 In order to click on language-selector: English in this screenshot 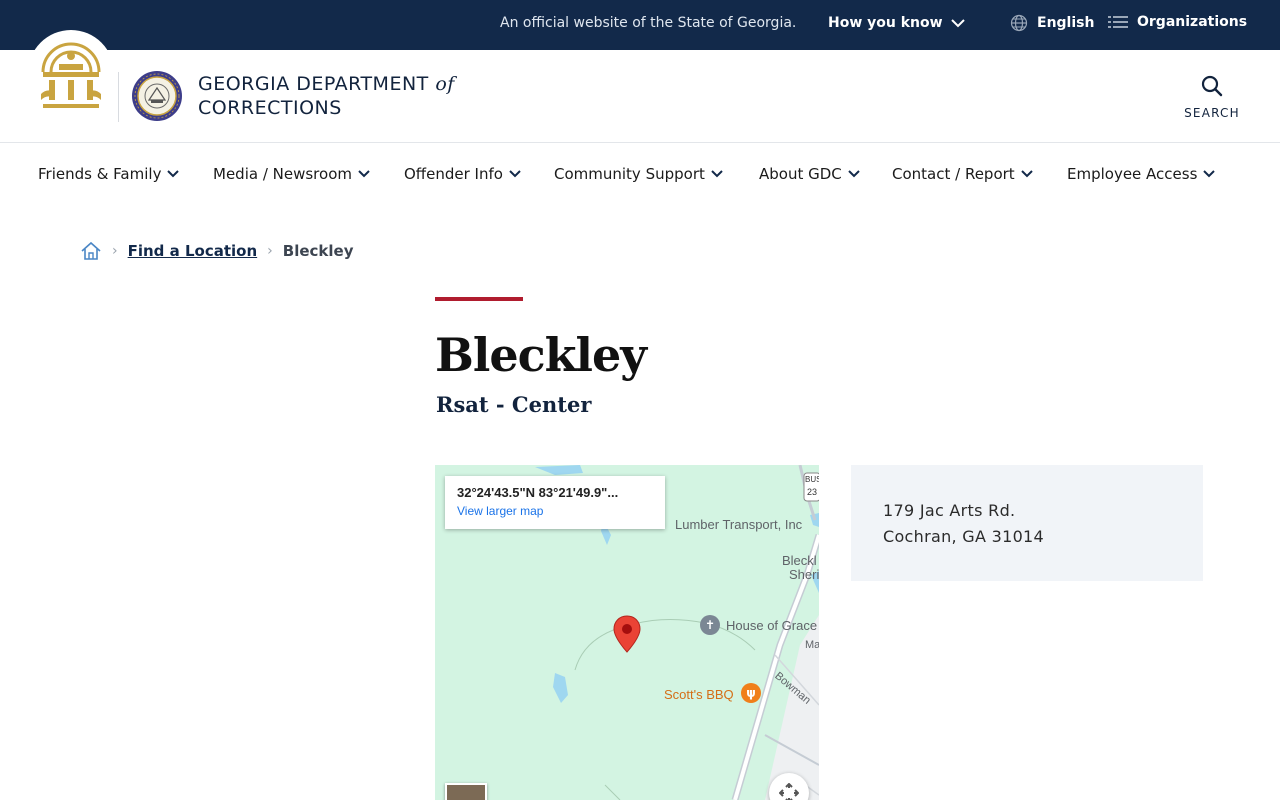, I will do `click(1052, 23)`.